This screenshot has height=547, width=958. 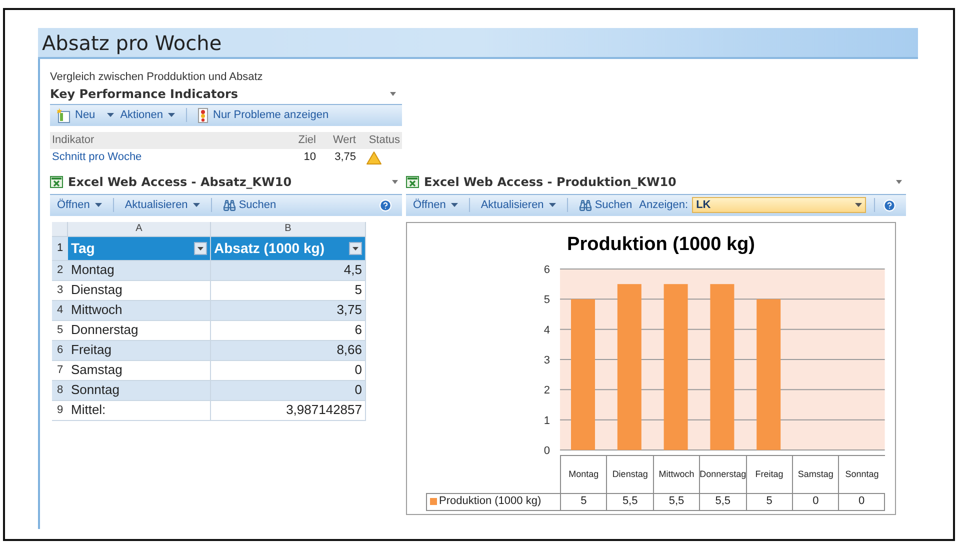 I want to click on web-part-title: Excel Web Access - Produktion_KW10, so click(x=550, y=182).